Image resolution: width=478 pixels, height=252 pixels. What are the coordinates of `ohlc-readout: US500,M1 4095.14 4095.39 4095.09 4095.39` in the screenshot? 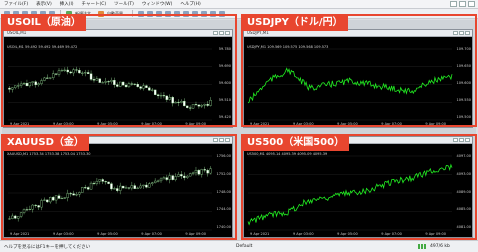 It's located at (287, 154).